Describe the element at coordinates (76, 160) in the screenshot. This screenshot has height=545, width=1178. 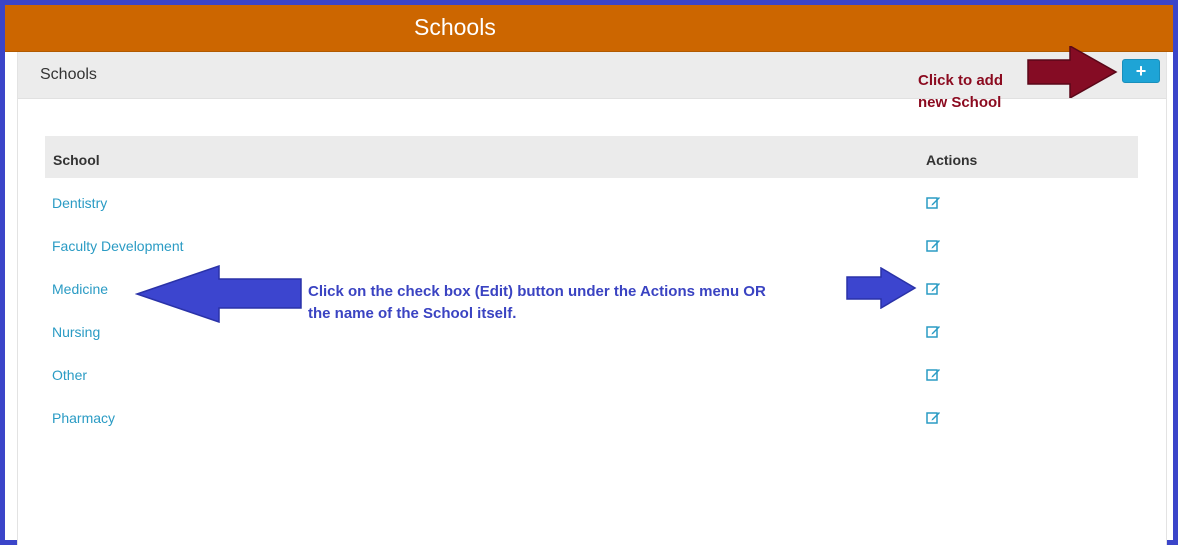
I see `column-header-school: School` at that location.